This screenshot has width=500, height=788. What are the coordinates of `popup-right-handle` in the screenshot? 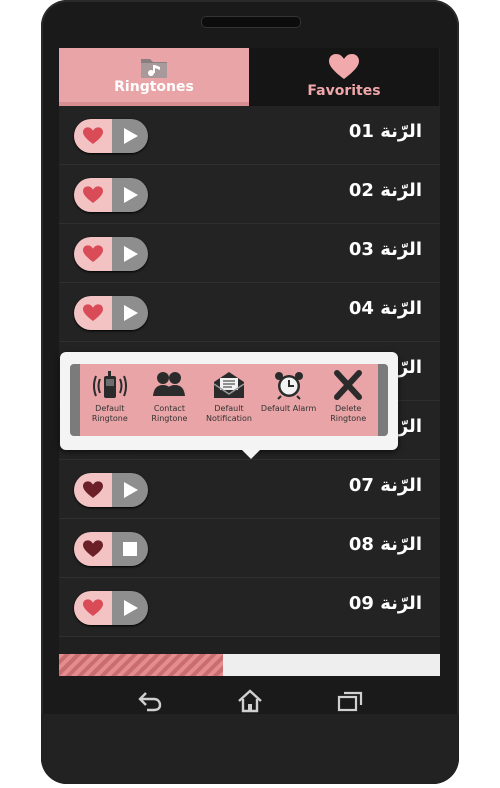 It's located at (383, 400).